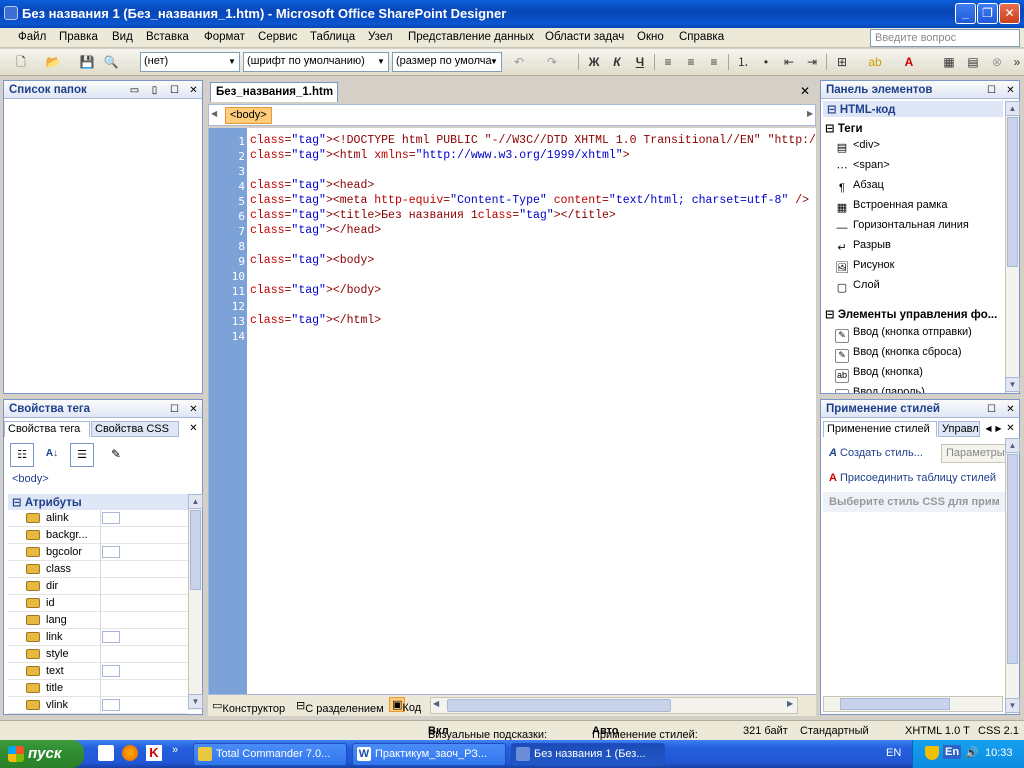 The image size is (1024, 768). What do you see at coordinates (972, 752) in the screenshot?
I see `volume-icon: 🔊` at bounding box center [972, 752].